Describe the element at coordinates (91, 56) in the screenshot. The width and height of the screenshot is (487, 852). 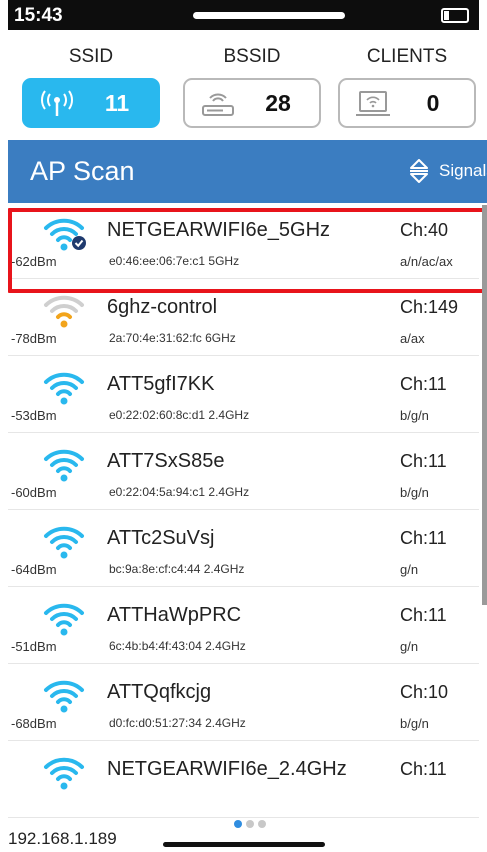
I see `ssid-counter-label: SSID` at that location.